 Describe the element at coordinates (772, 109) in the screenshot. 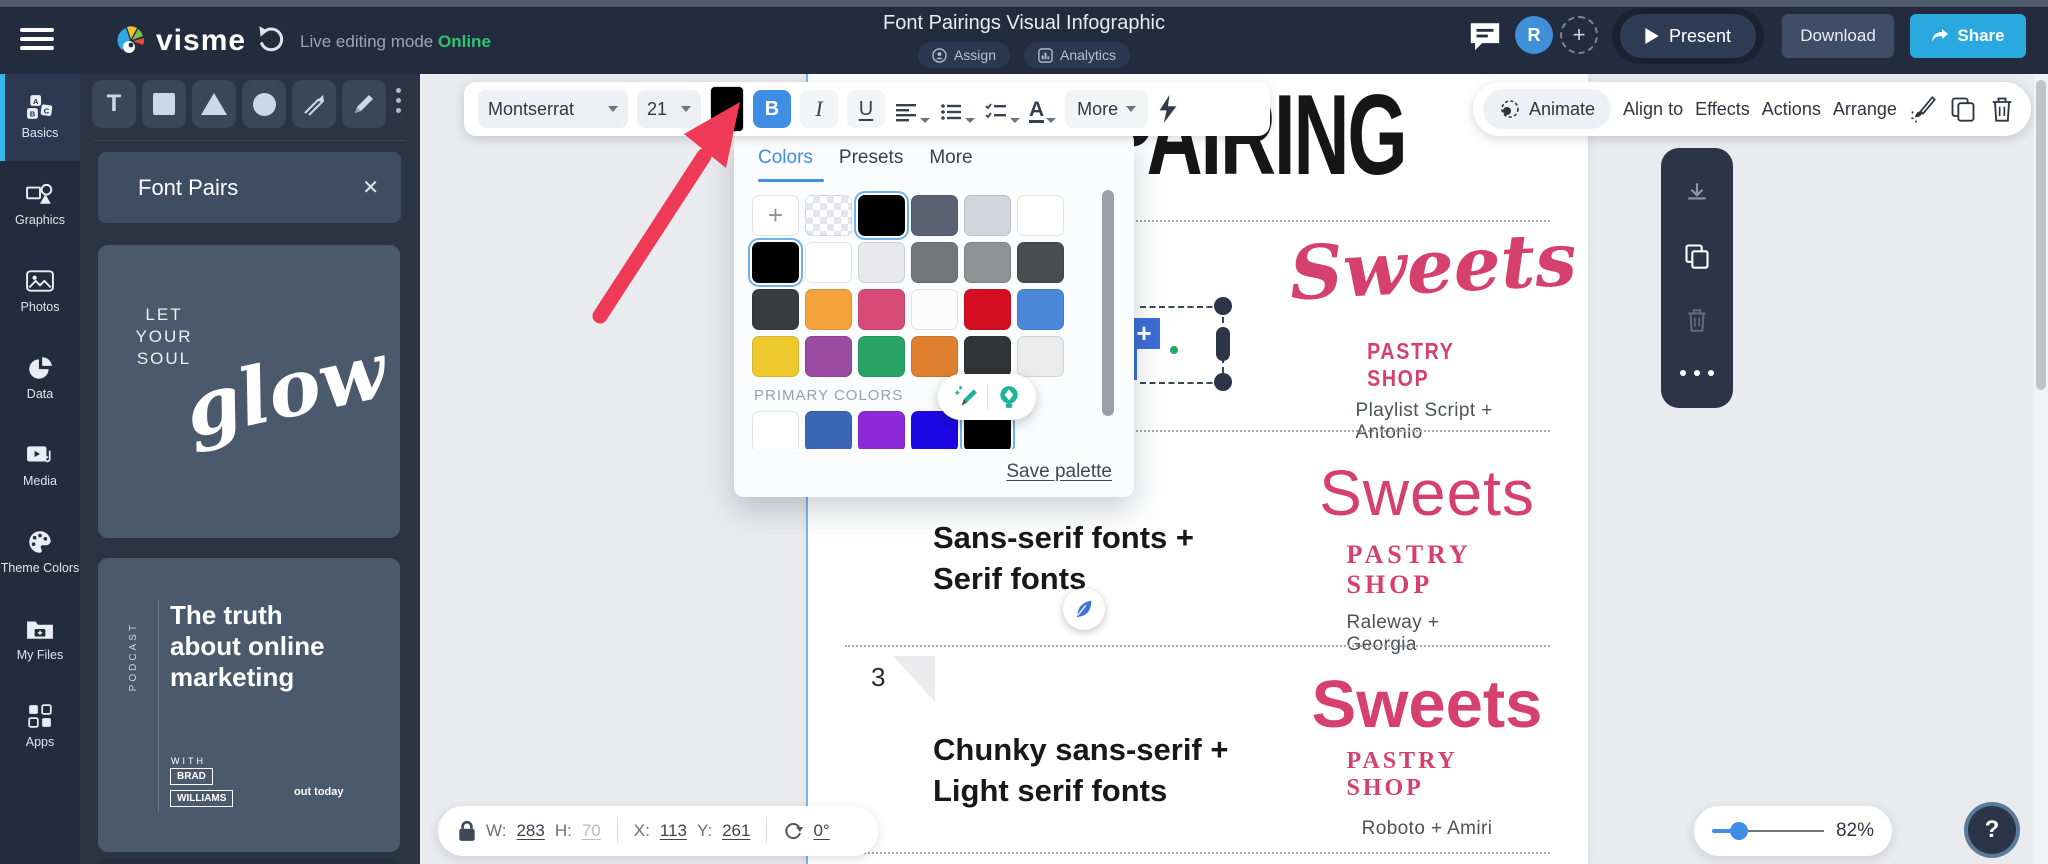

I see `bold-button: B` at that location.